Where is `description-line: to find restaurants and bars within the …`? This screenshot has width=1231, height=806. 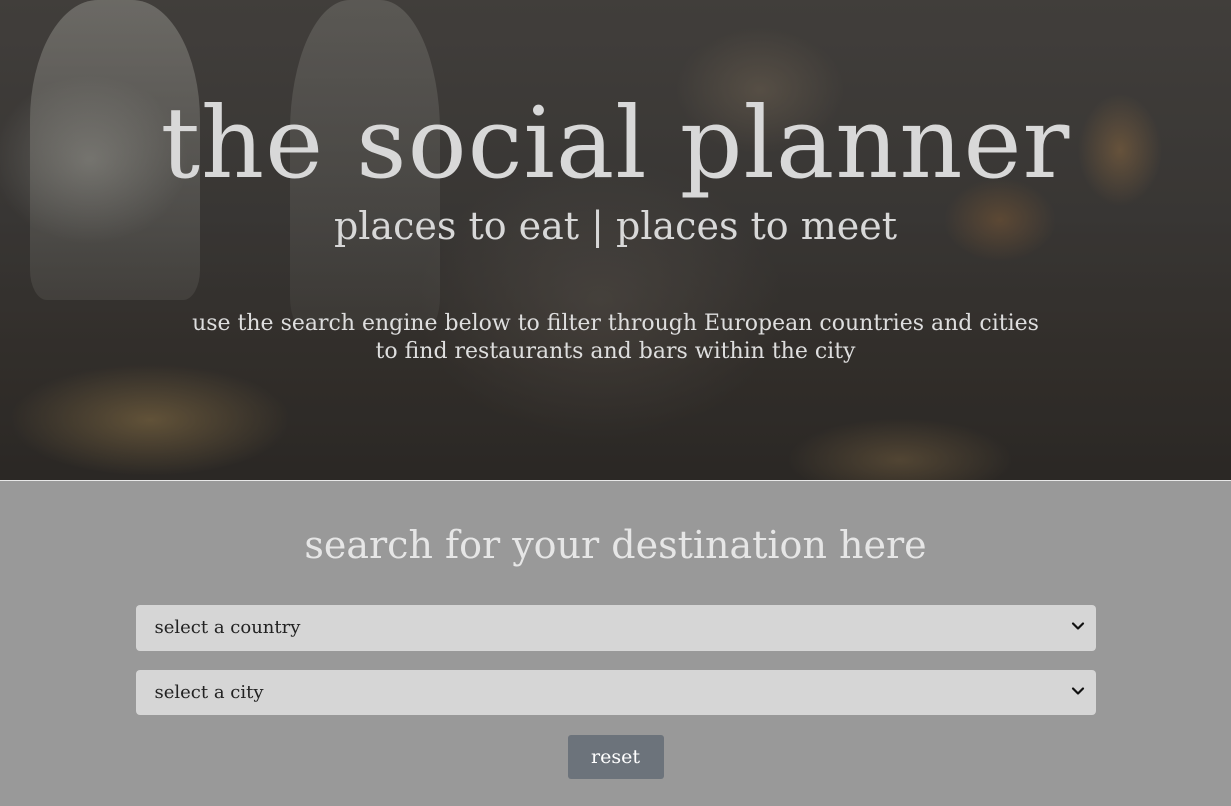 description-line: to find restaurants and bars within the … is located at coordinates (615, 351).